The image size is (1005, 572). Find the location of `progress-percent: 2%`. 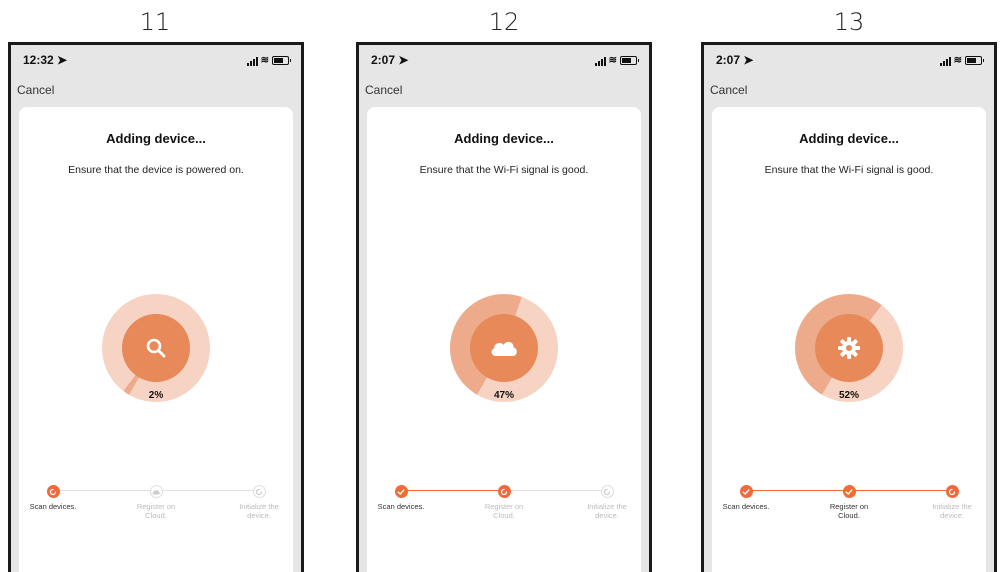

progress-percent: 2% is located at coordinates (156, 395).